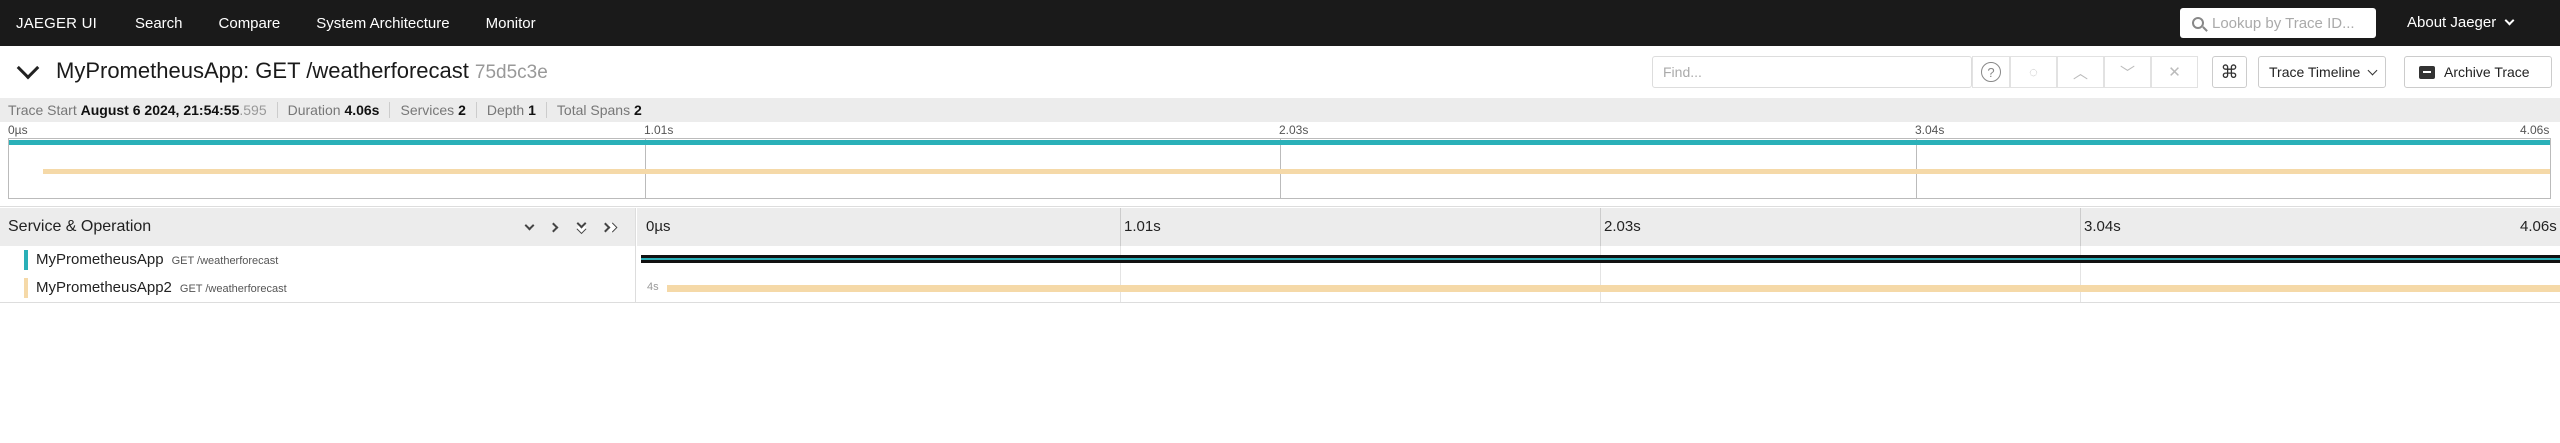 The height and width of the screenshot is (443, 2560). What do you see at coordinates (2315, 72) in the screenshot?
I see `view-select-value: Trace Timeline` at bounding box center [2315, 72].